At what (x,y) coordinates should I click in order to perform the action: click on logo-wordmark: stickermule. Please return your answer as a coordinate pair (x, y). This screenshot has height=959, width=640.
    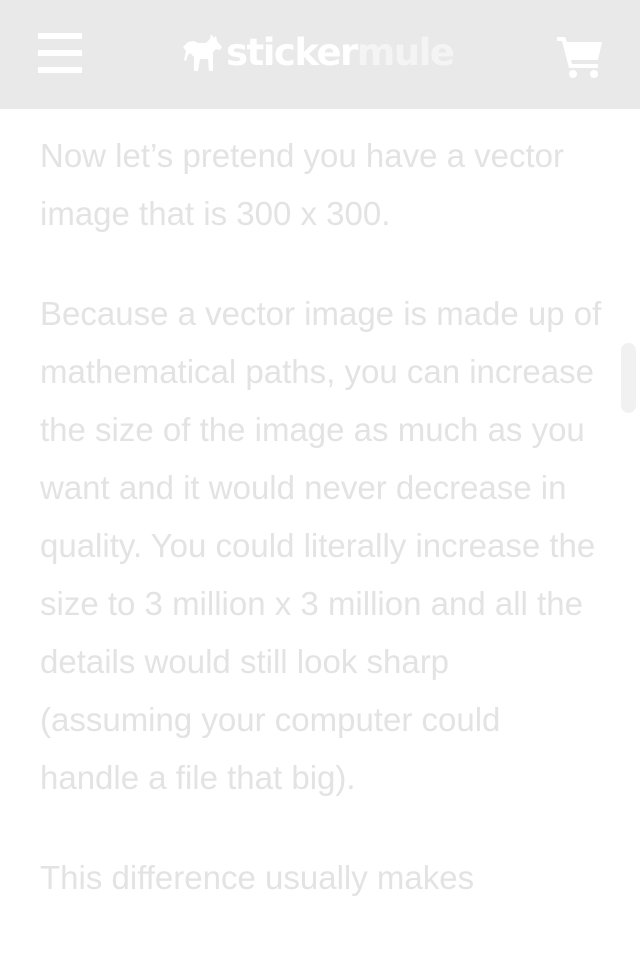
    Looking at the image, I should click on (340, 53).